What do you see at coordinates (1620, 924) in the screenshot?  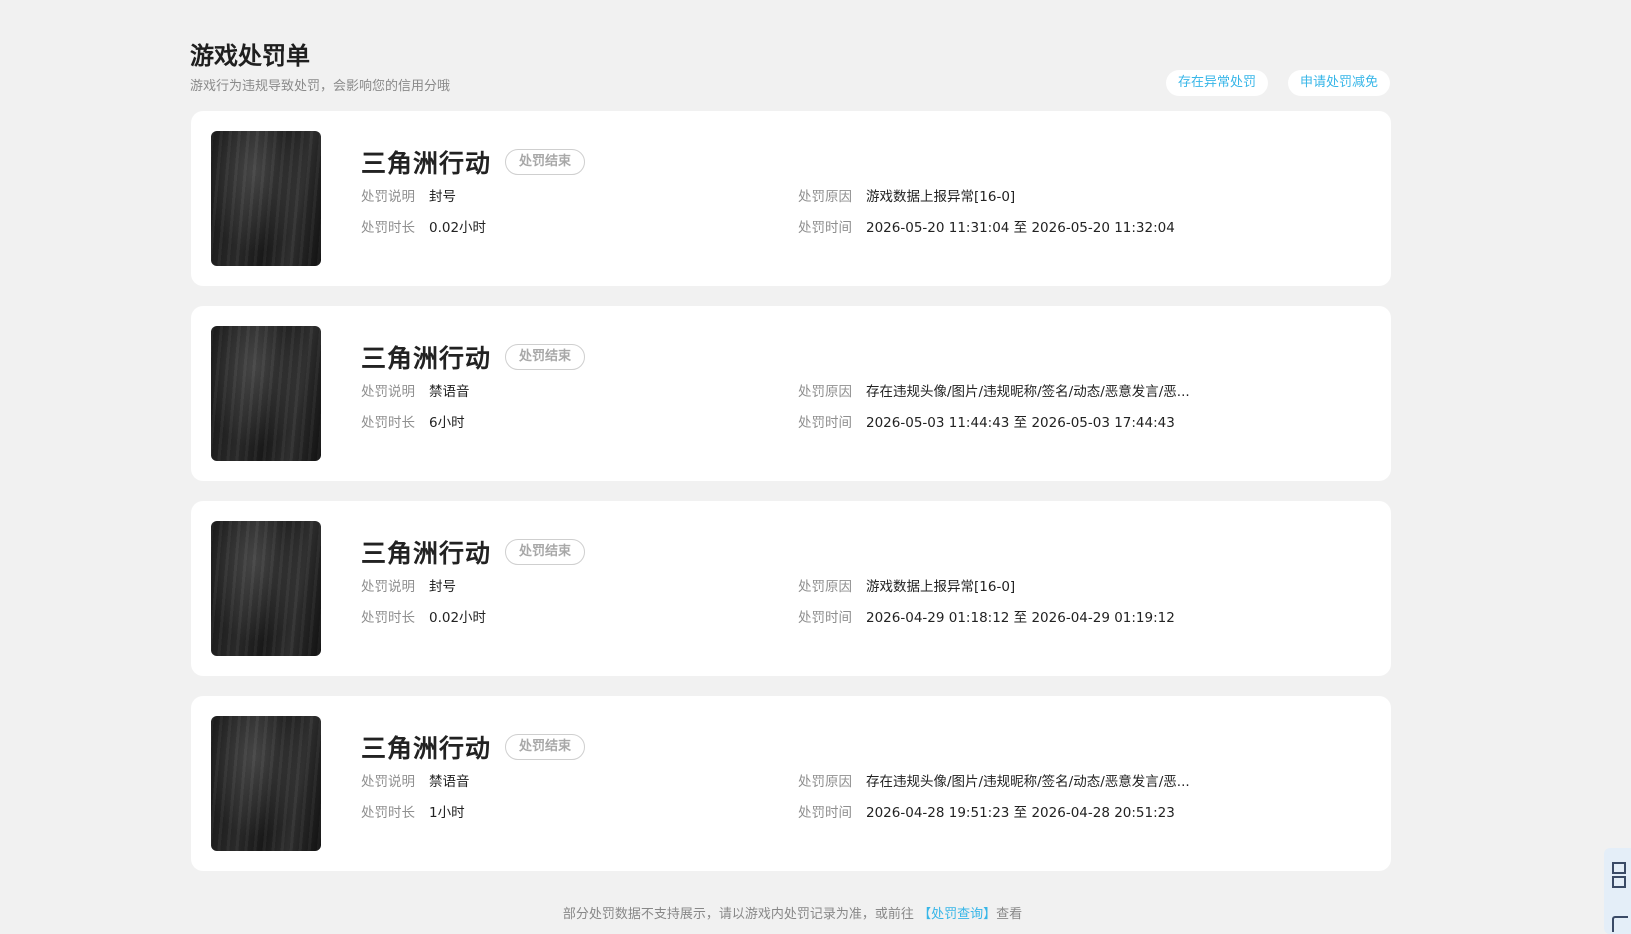 I see `bracket-icon` at bounding box center [1620, 924].